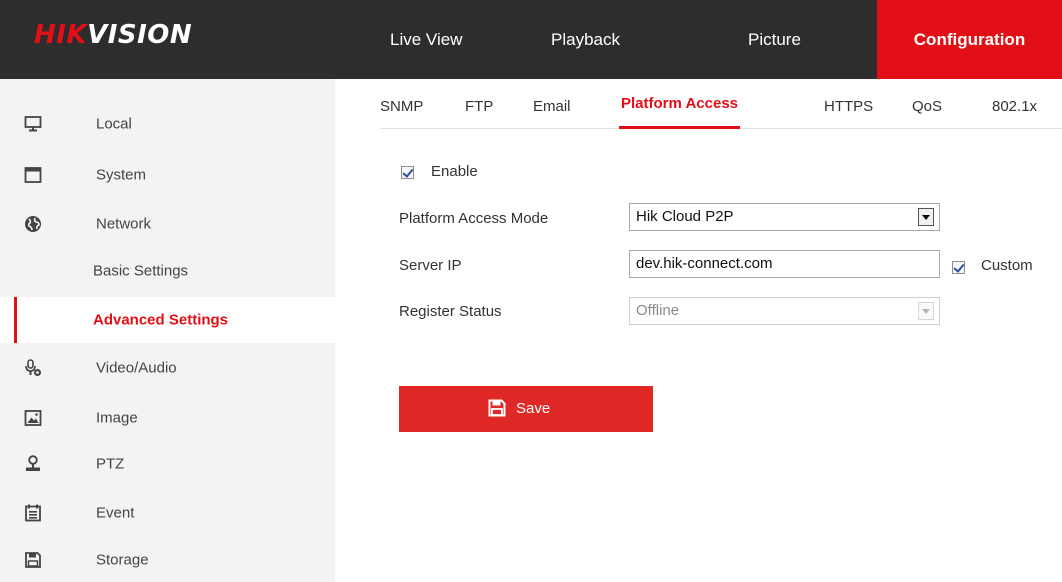 This screenshot has height=582, width=1062. I want to click on floppy-disk-icon, so click(33, 560).